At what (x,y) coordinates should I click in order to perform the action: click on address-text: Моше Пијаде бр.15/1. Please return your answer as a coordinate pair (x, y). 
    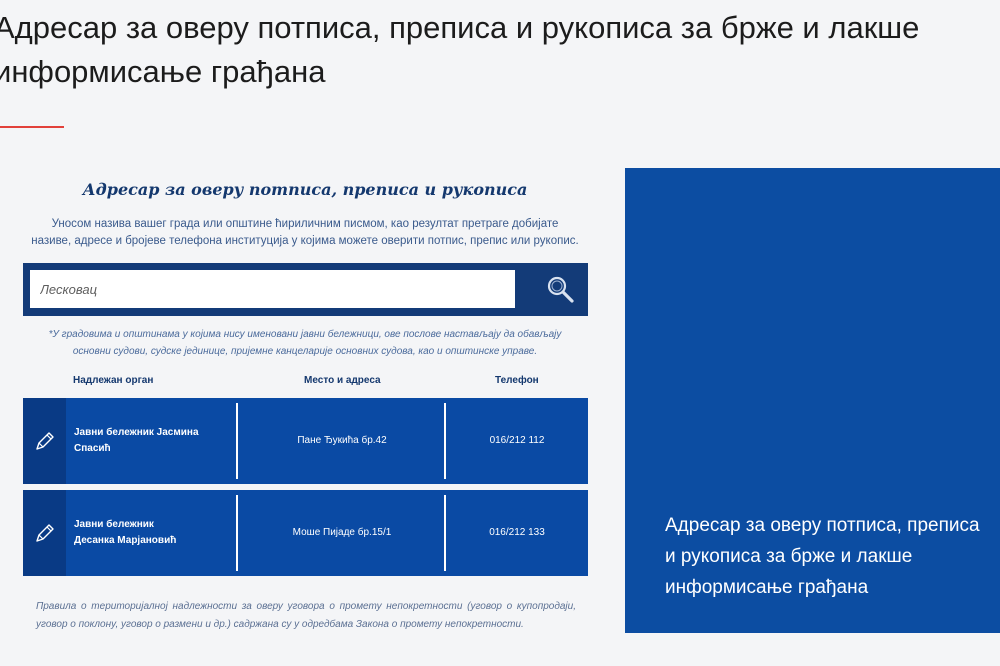
    Looking at the image, I should click on (342, 532).